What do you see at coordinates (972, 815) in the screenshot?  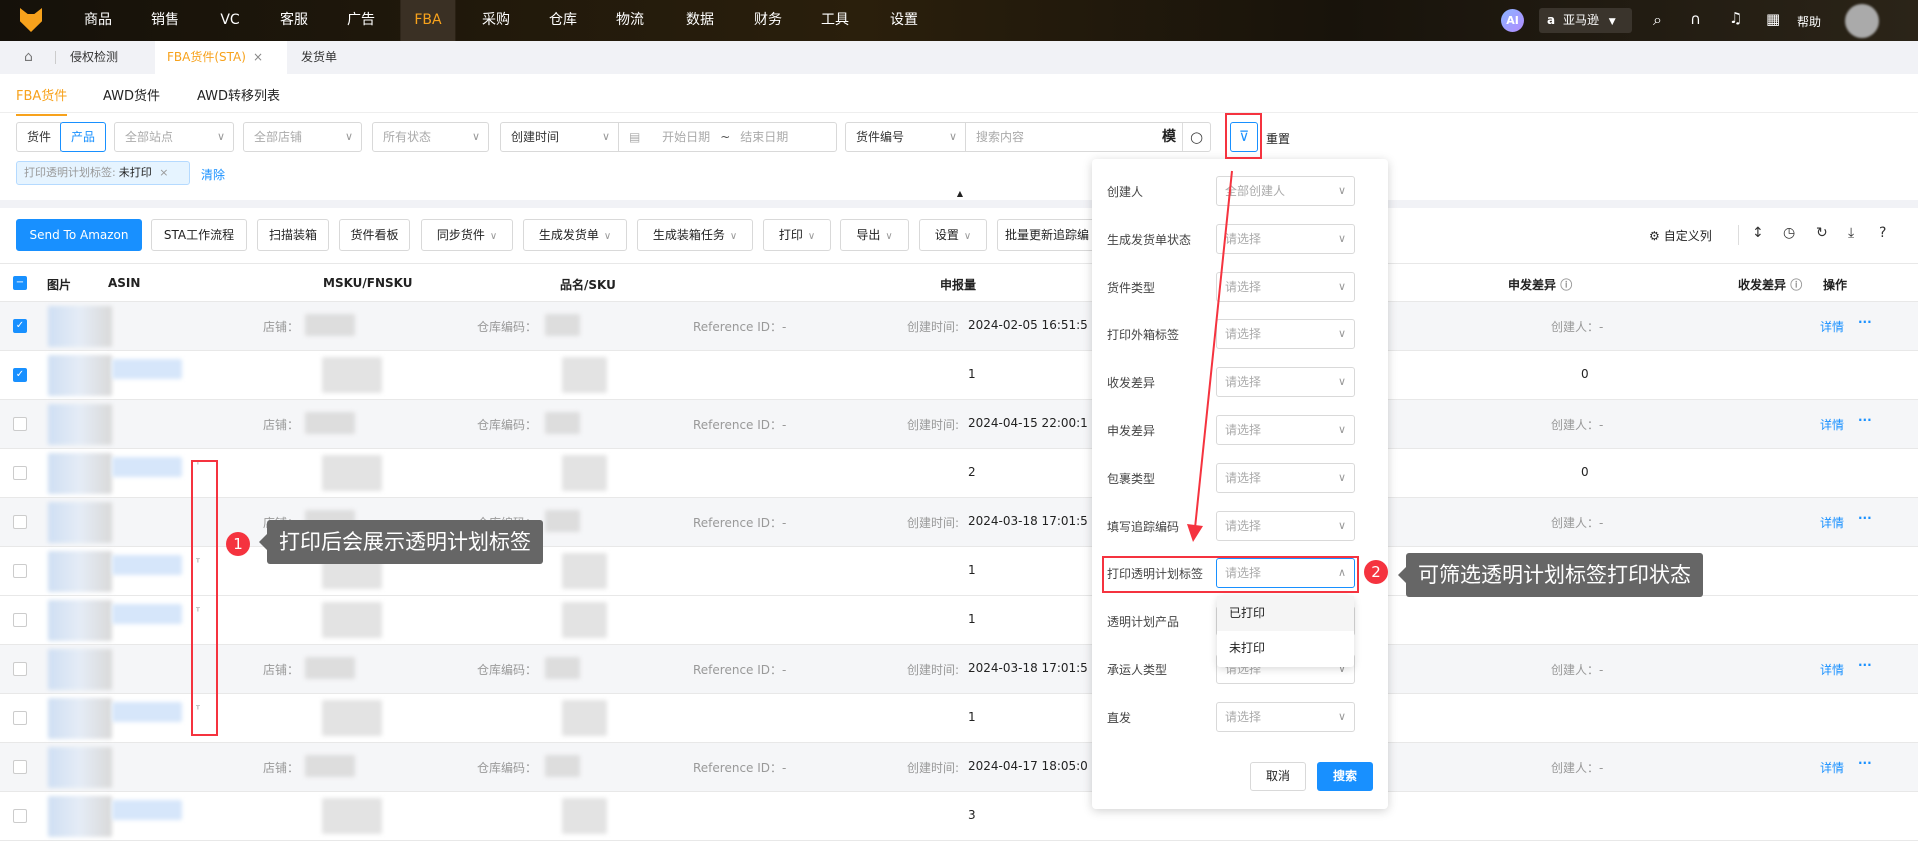 I see `declared-qty: 3` at bounding box center [972, 815].